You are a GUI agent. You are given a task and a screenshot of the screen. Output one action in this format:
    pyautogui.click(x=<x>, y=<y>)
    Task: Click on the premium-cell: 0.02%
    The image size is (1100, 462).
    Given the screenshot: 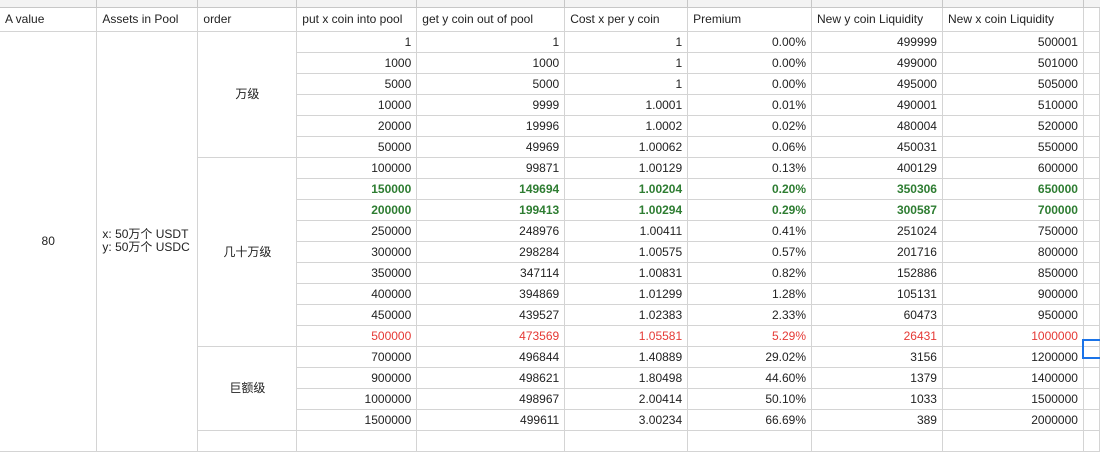 What is the action you would take?
    pyautogui.click(x=750, y=126)
    